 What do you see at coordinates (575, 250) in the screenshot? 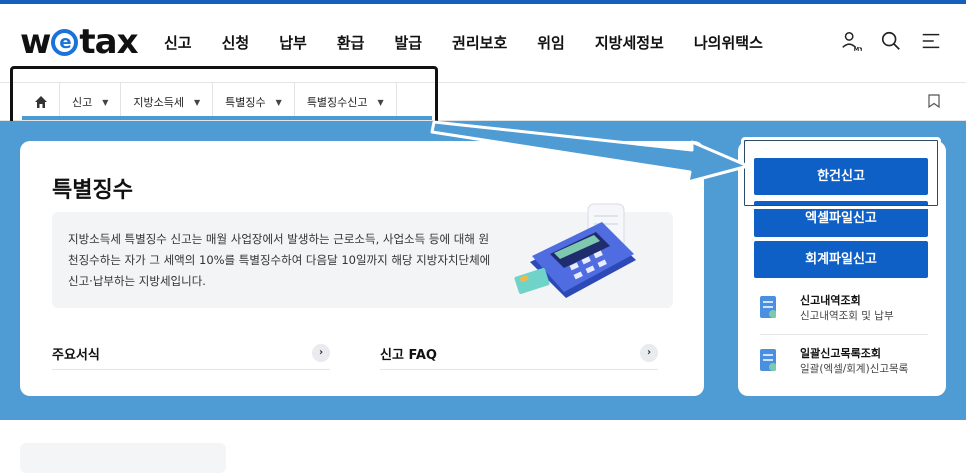
I see `card-terminal-illustration` at bounding box center [575, 250].